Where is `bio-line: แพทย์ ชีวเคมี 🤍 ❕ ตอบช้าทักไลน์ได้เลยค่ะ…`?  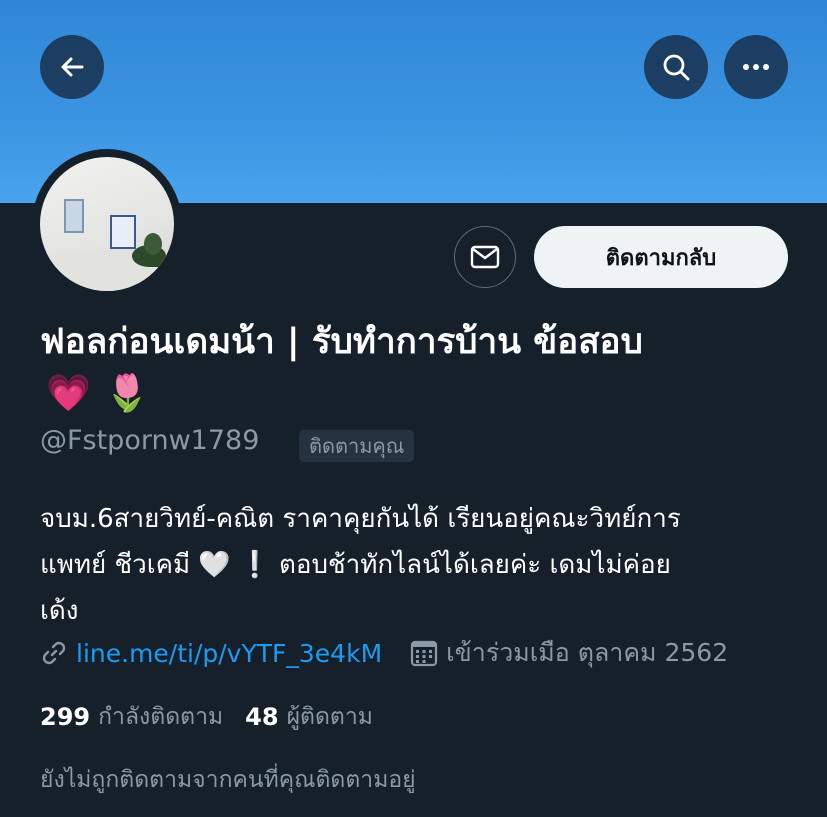 bio-line: แพทย์ ชีวเคมี 🤍 ❕ ตอบช้าทักไลน์ได้เลยค่ะ… is located at coordinates (420, 565).